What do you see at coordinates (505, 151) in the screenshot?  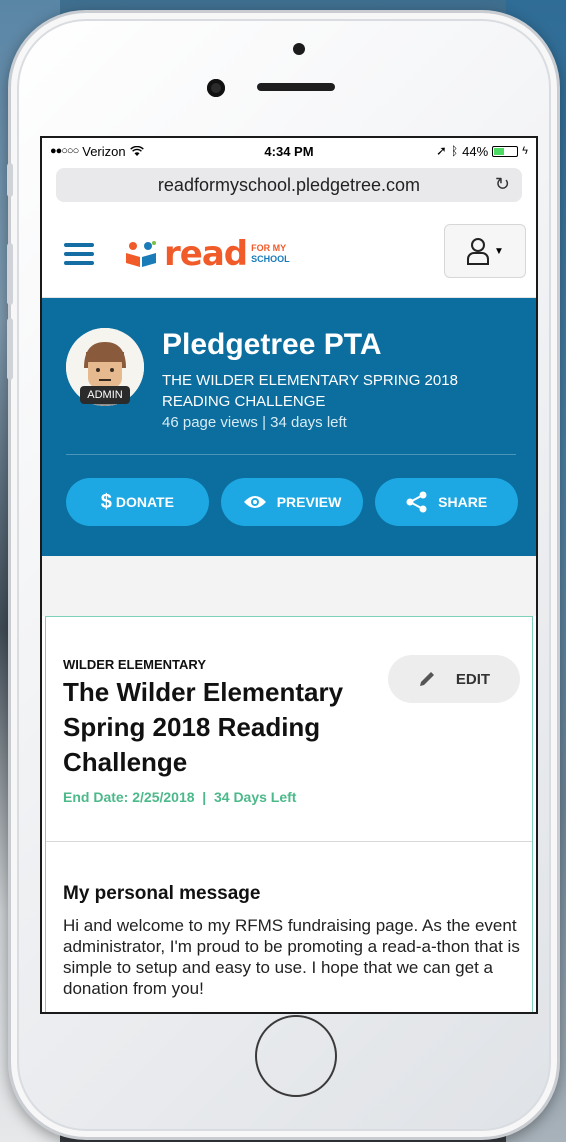 I see `battery-icon` at bounding box center [505, 151].